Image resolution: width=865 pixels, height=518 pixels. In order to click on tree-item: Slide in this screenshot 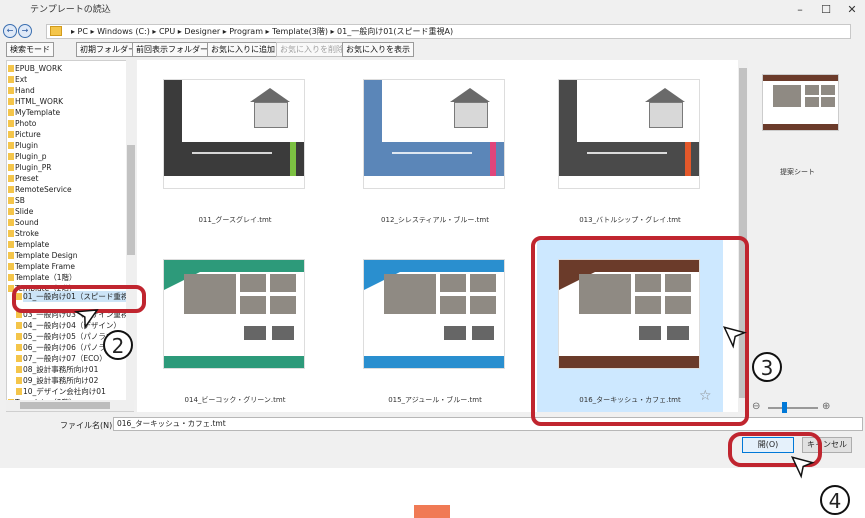, I will do `click(20, 211)`.